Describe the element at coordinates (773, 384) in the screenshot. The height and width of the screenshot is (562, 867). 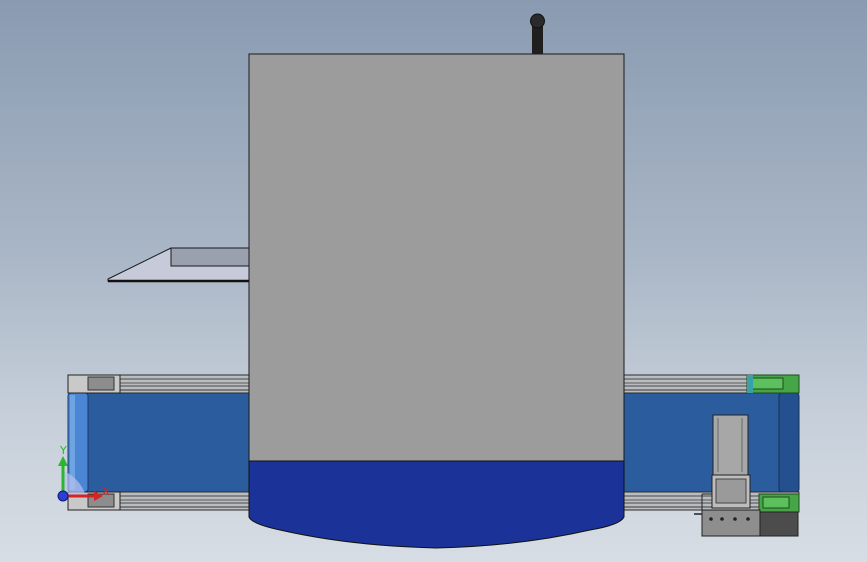
I see `right-end-bracket-top` at that location.